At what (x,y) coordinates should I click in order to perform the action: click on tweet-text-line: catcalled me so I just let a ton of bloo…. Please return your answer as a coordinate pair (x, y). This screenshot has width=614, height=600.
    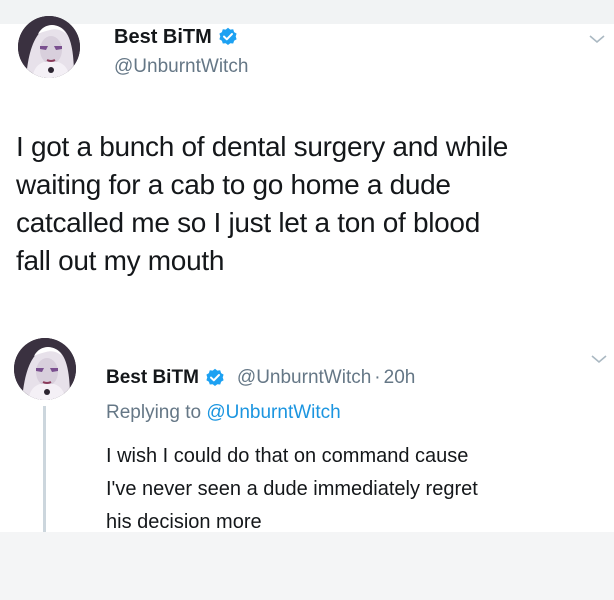
    Looking at the image, I should click on (248, 222).